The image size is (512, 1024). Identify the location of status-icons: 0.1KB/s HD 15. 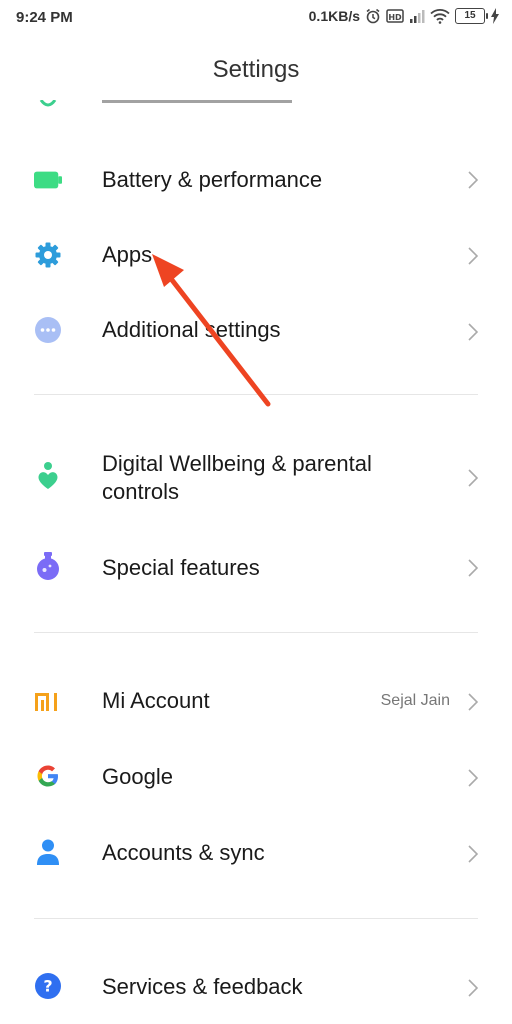
(404, 16).